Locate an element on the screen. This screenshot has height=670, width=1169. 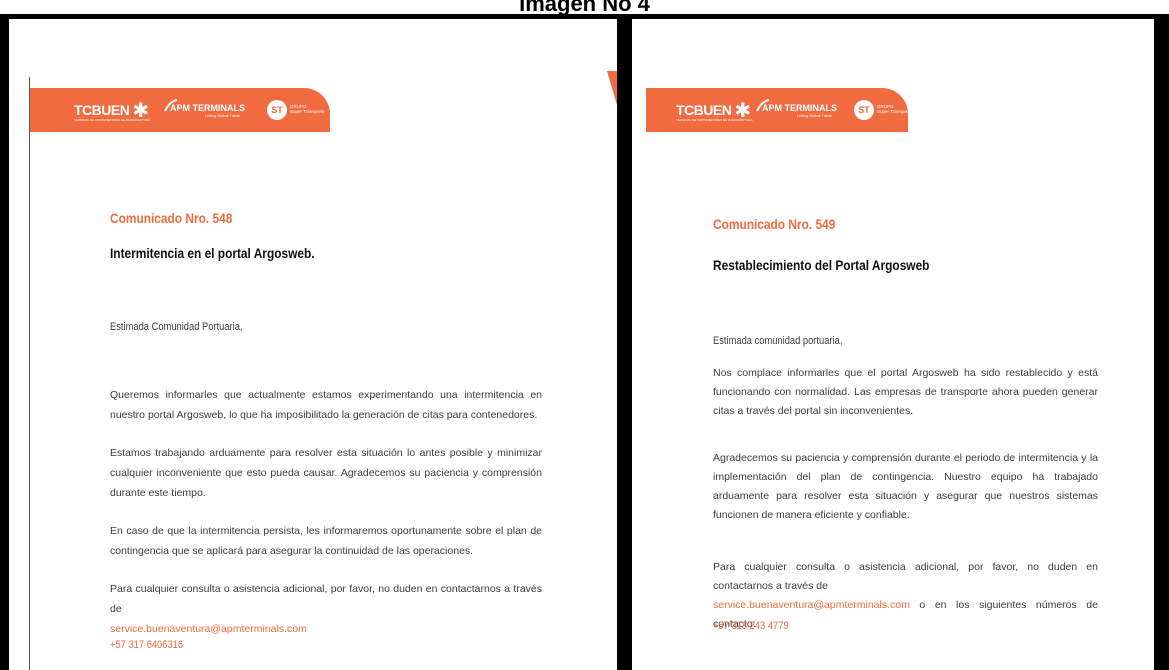
margin-rule is located at coordinates (29, 373).